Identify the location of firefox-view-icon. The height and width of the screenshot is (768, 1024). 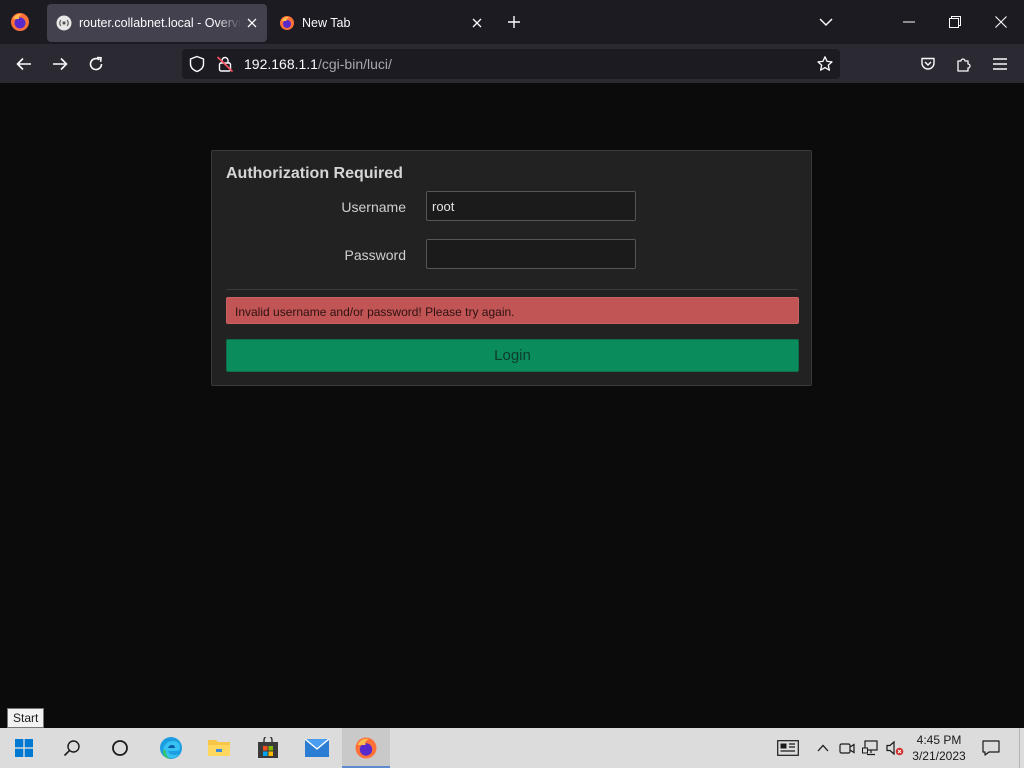
(20, 22).